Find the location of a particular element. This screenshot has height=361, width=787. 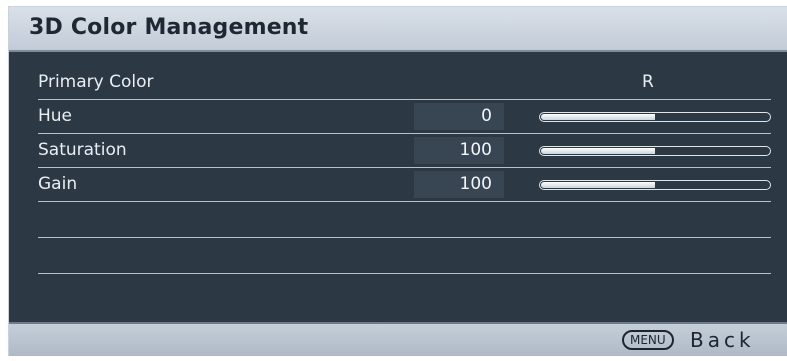

saturation-label: Saturation is located at coordinates (82, 150).